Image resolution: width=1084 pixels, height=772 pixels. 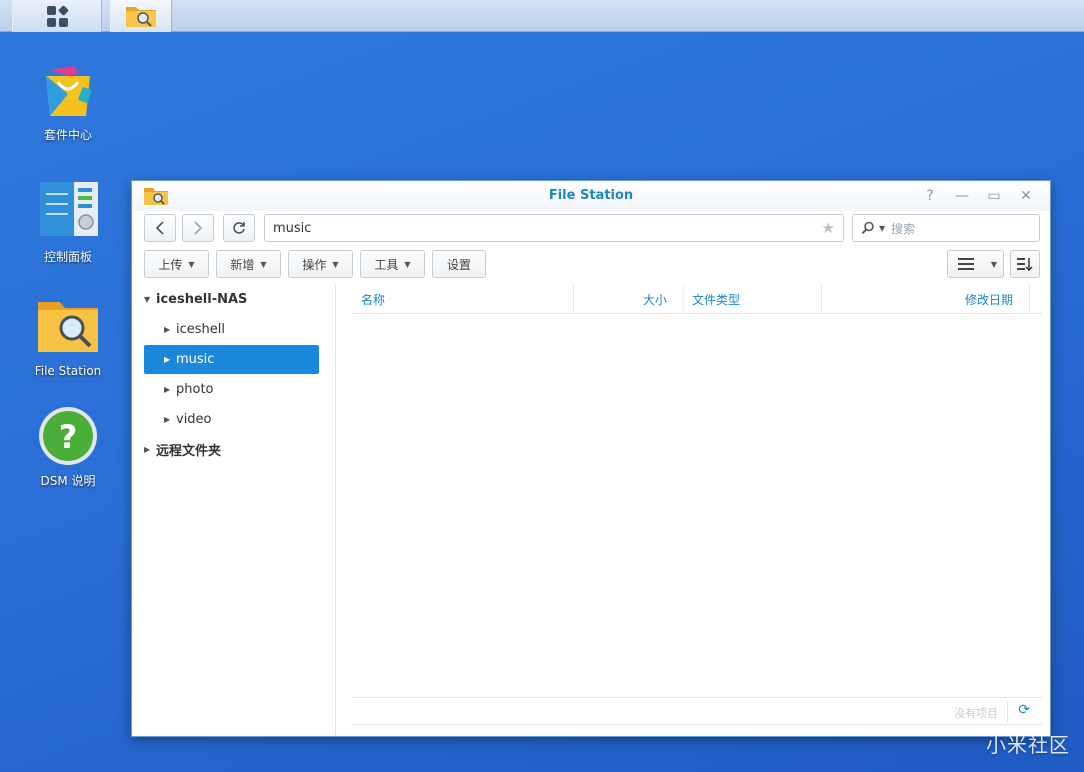 What do you see at coordinates (194, 419) in the screenshot?
I see `tree-item-label: video` at bounding box center [194, 419].